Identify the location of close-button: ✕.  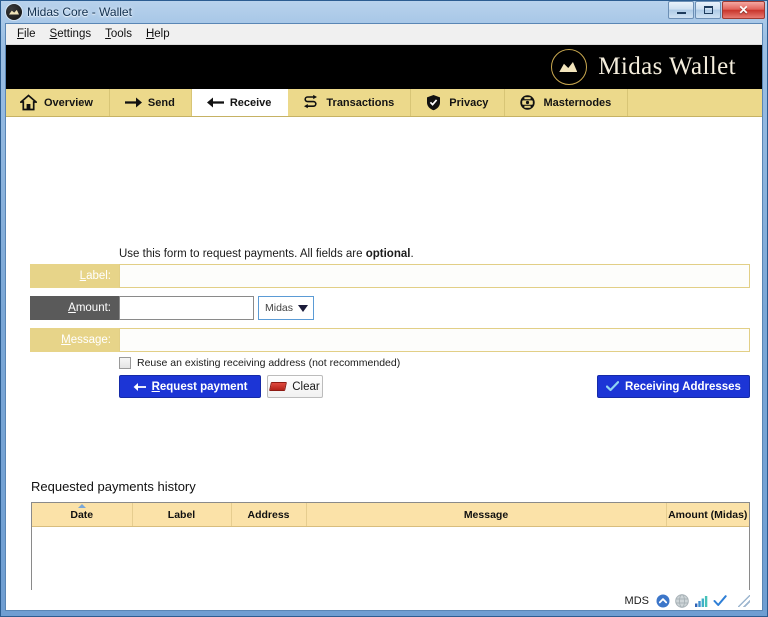
(743, 10).